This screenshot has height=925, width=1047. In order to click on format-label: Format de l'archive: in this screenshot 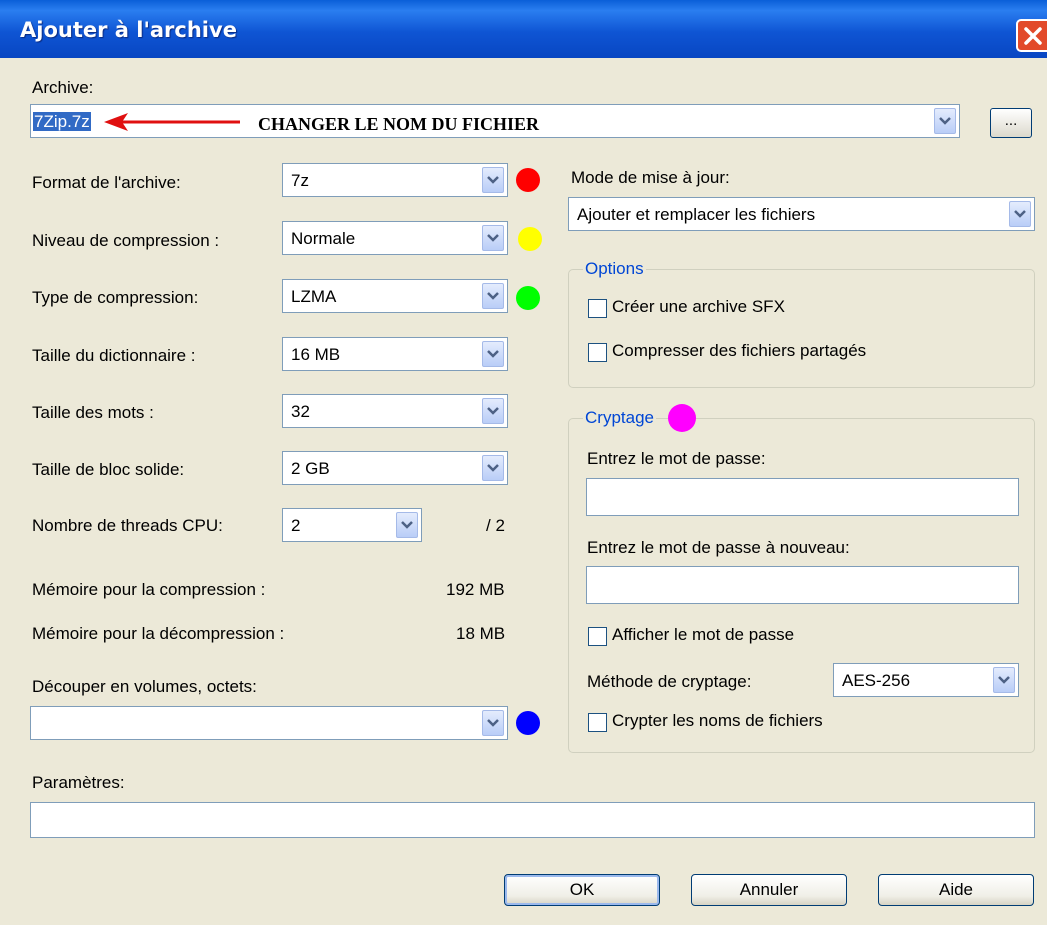, I will do `click(106, 182)`.